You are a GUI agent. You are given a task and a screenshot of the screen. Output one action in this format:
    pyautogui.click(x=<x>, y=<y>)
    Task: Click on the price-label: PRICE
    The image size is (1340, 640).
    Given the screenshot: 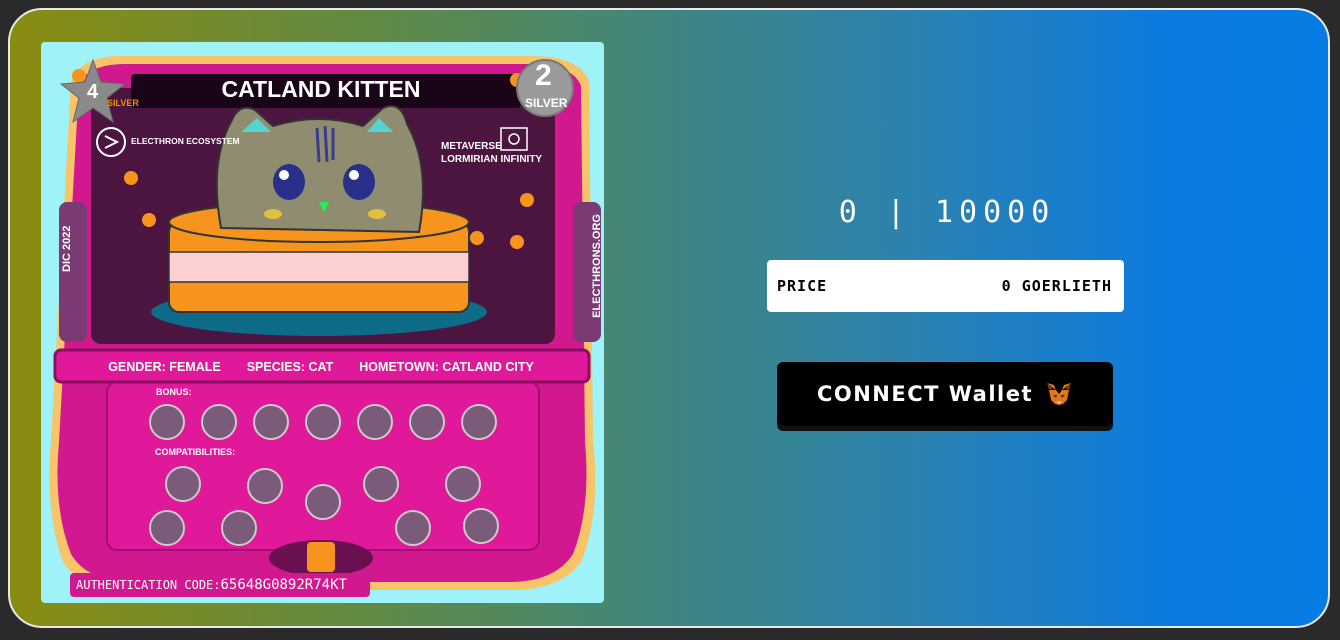 What is the action you would take?
    pyautogui.click(x=802, y=286)
    